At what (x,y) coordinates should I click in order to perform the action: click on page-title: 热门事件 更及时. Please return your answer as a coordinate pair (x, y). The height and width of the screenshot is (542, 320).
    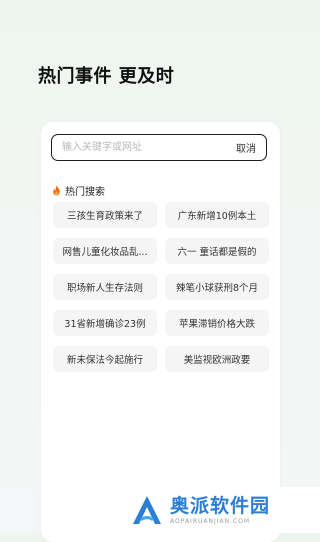
    Looking at the image, I should click on (106, 76).